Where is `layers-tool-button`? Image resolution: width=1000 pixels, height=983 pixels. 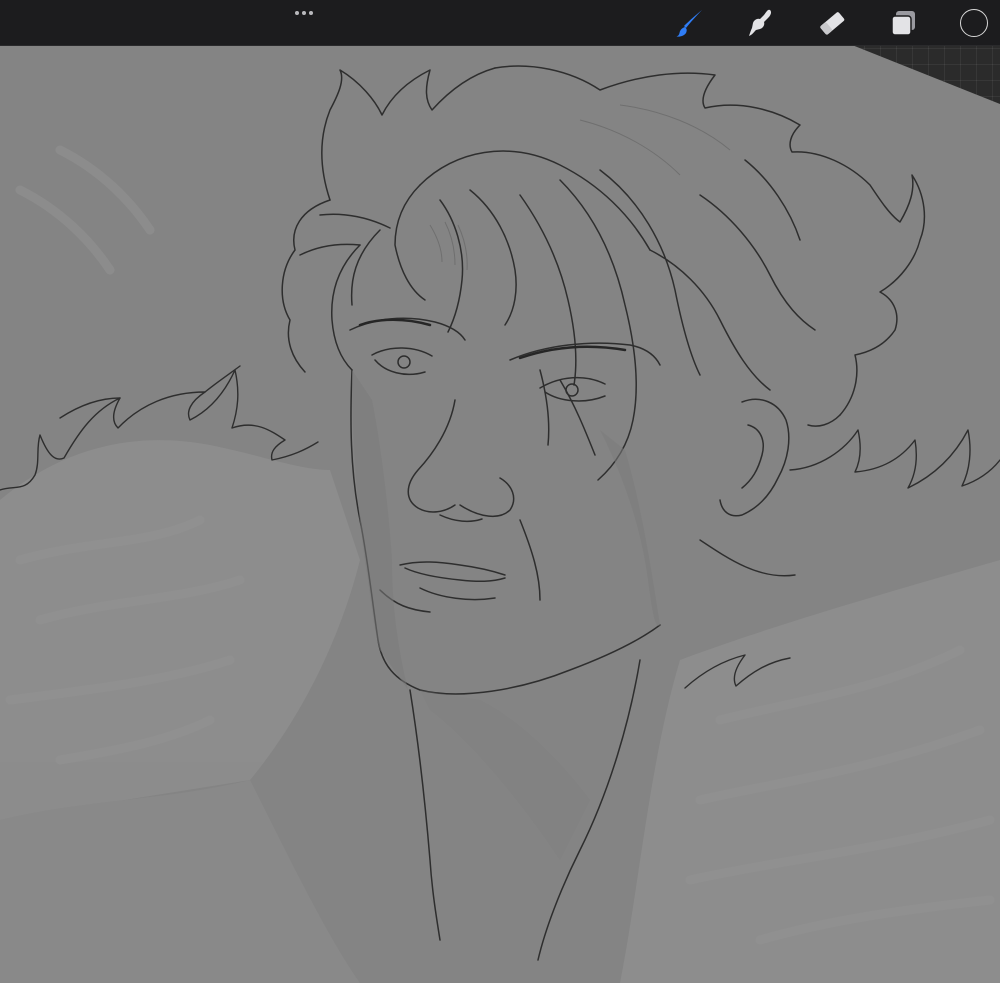
layers-tool-button is located at coordinates (904, 23).